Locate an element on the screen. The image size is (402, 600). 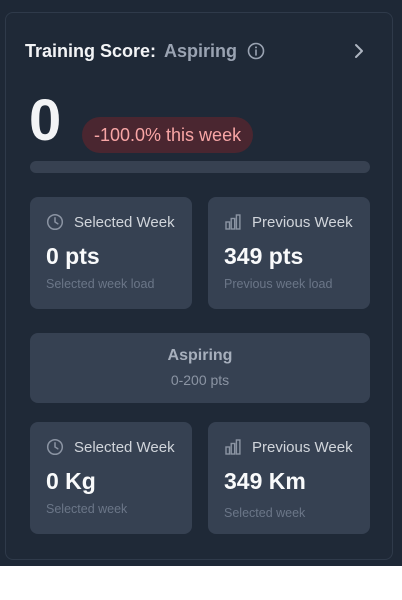
score-progress-bar is located at coordinates (200, 167).